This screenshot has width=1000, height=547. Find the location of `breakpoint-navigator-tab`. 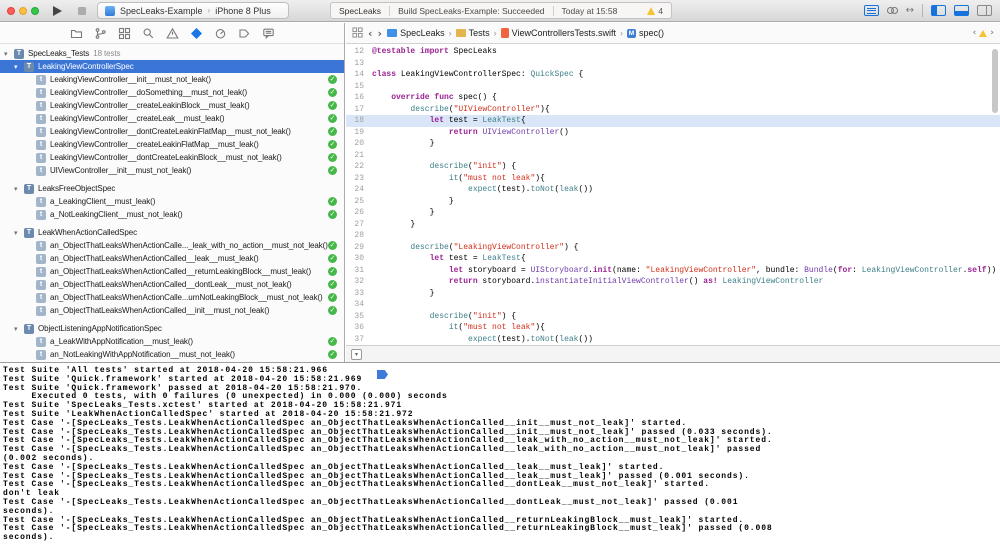

breakpoint-navigator-tab is located at coordinates (244, 33).